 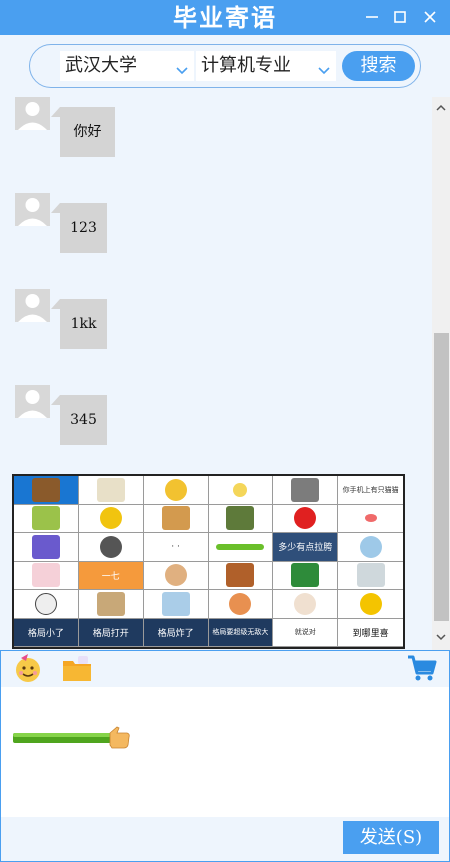 I want to click on maximize-icon, so click(x=400, y=17).